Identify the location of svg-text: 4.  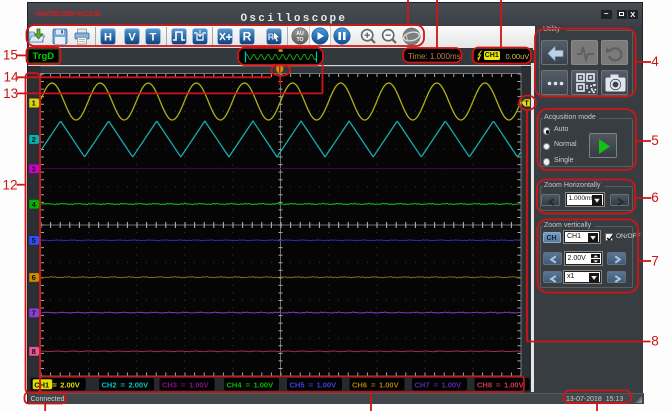
(655, 61).